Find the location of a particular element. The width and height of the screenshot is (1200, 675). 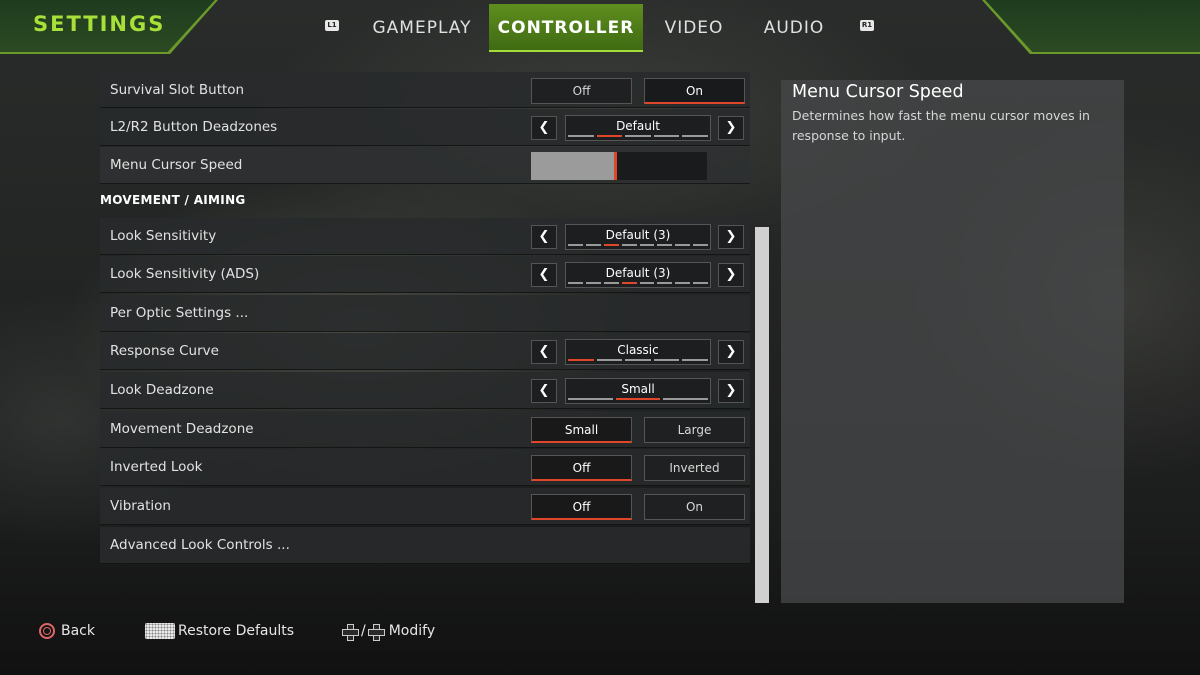

tab-video: VIDEO is located at coordinates (694, 28).